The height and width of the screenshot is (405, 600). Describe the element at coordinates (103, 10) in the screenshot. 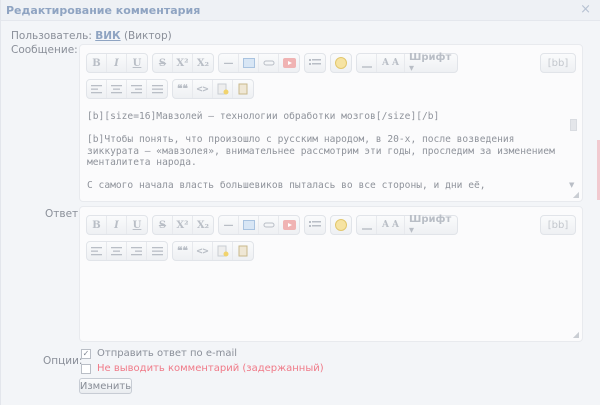

I see `dialog-title: Редактирование комментария` at that location.